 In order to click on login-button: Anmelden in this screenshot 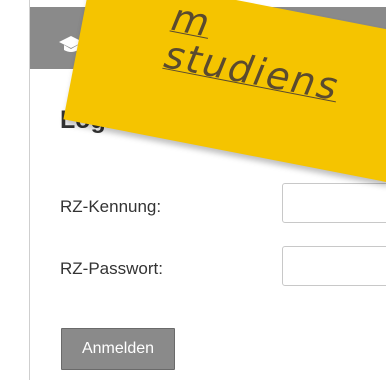, I will do `click(118, 349)`.